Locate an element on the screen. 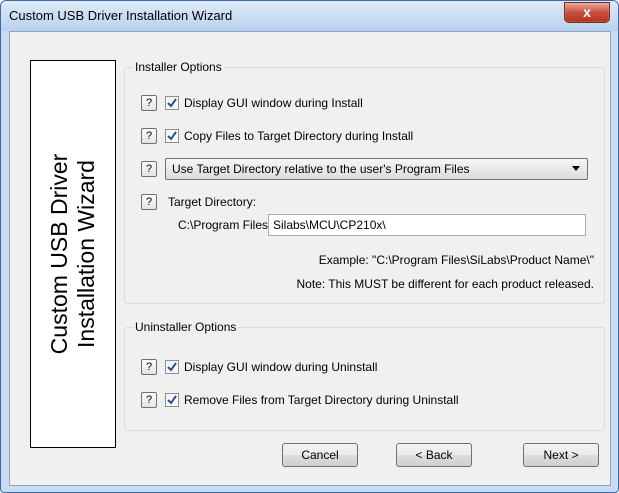 This screenshot has height=493, width=619. help-display-gui-uninstall: ? is located at coordinates (149, 367).